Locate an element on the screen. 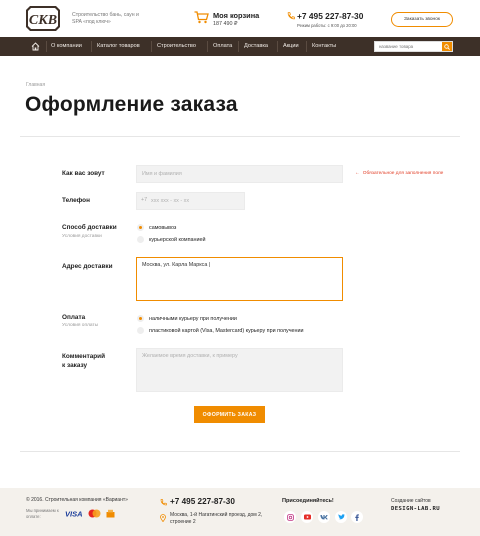 The width and height of the screenshot is (480, 536). twitter-icon is located at coordinates (341, 517).